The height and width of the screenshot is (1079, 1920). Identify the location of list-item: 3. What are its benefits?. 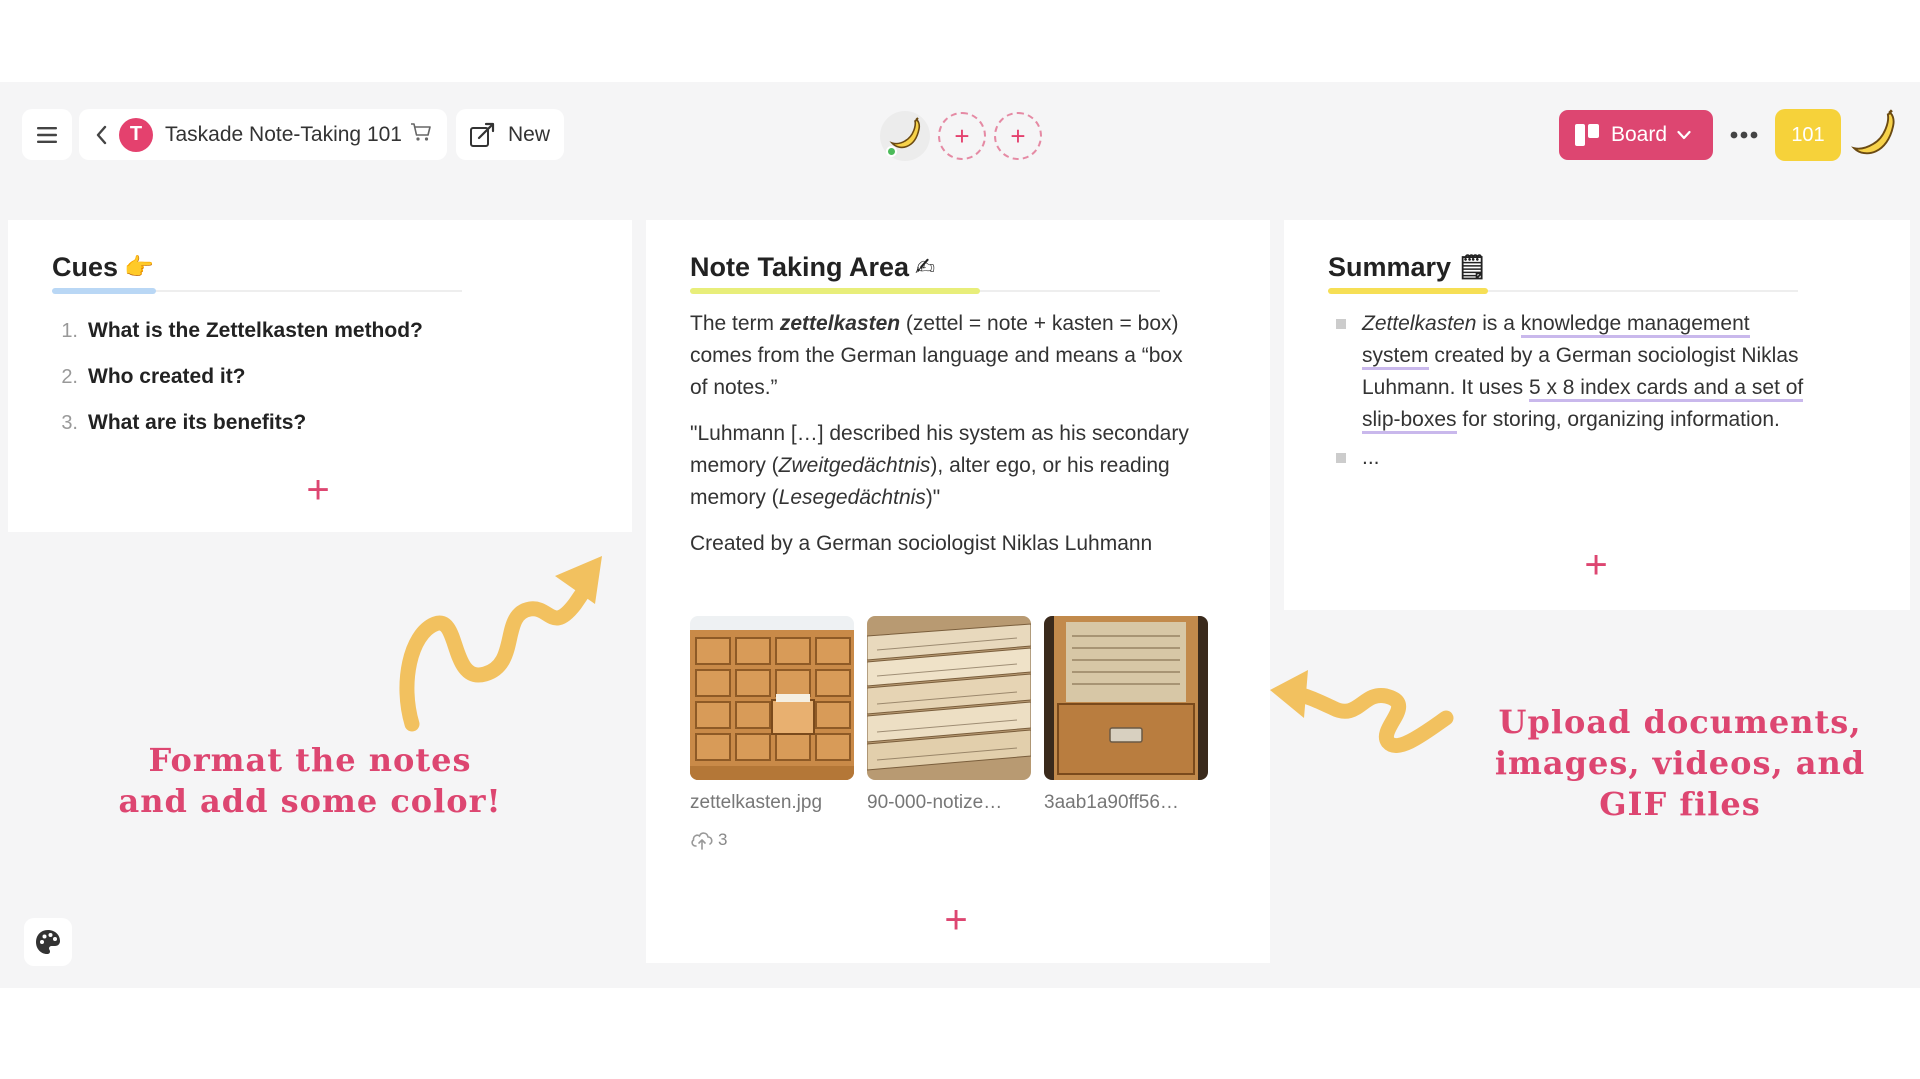
(237, 423).